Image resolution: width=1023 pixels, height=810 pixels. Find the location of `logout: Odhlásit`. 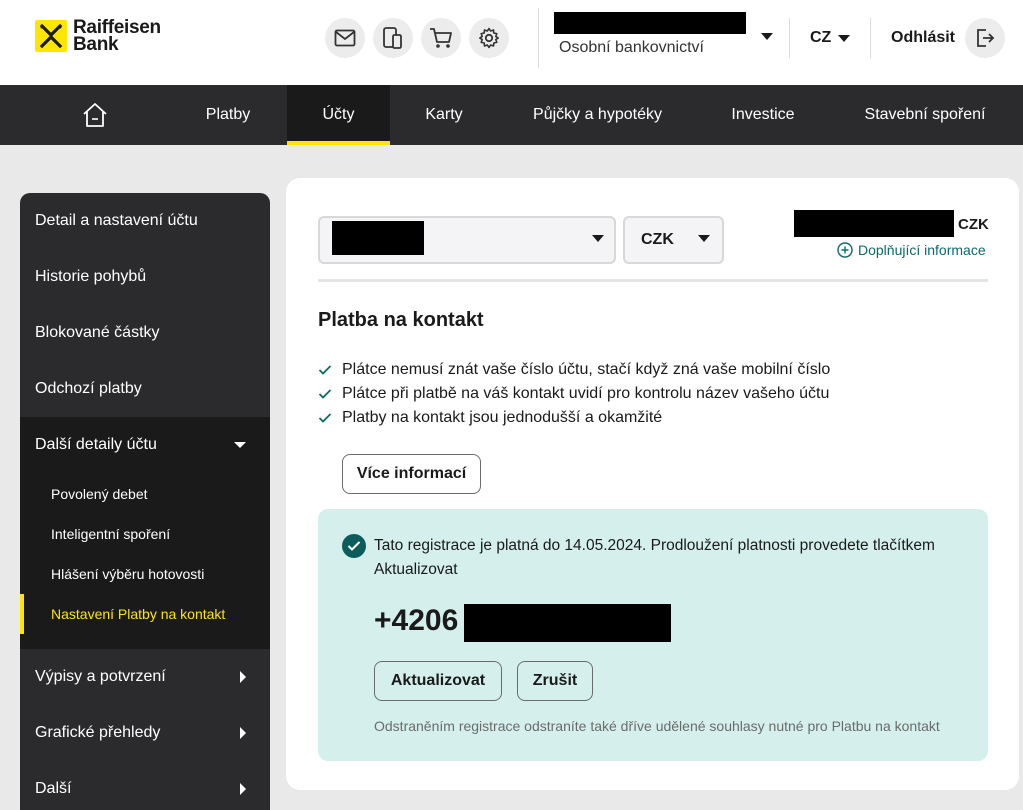

logout: Odhlásit is located at coordinates (940, 38).